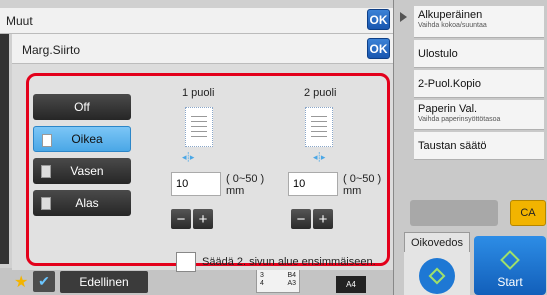 This screenshot has height=295, width=547. Describe the element at coordinates (448, 109) in the screenshot. I see `menu-item-label: Paperin Val.` at that location.